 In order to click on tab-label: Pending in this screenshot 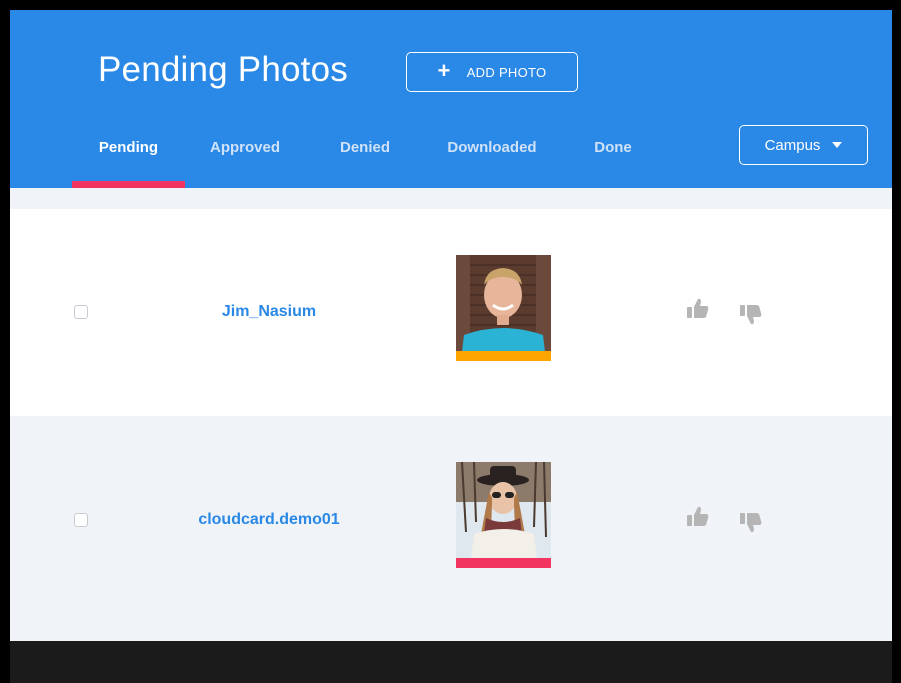, I will do `click(128, 147)`.